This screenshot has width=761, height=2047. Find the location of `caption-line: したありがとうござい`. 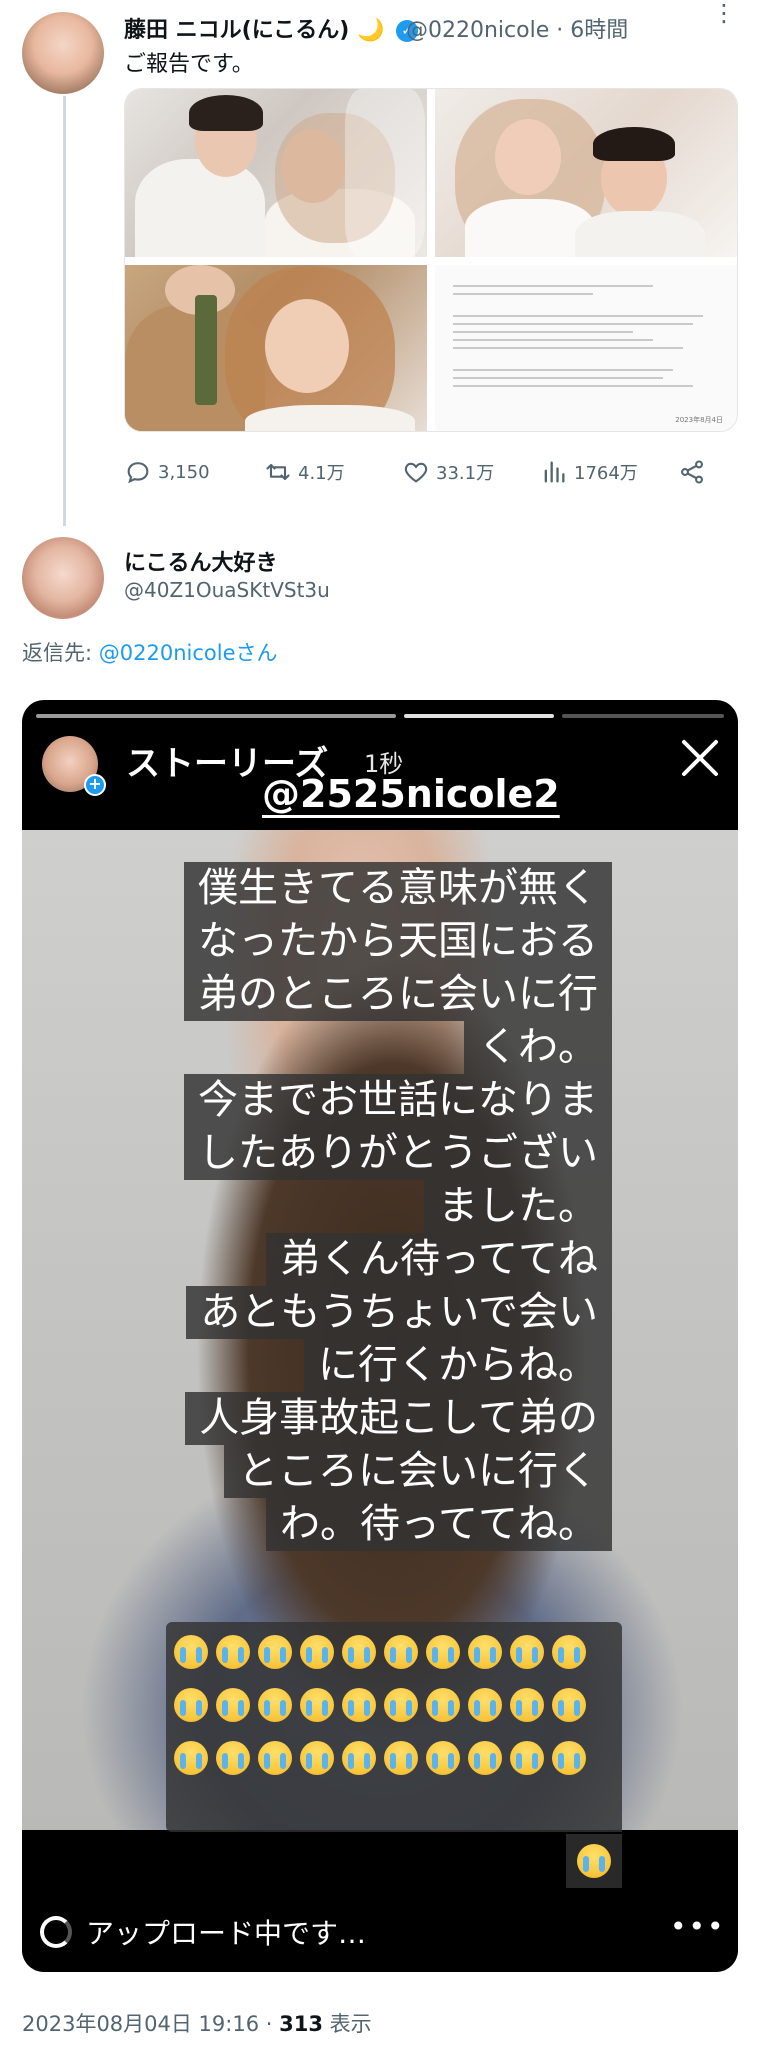

caption-line: したありがとうござい is located at coordinates (398, 1153).